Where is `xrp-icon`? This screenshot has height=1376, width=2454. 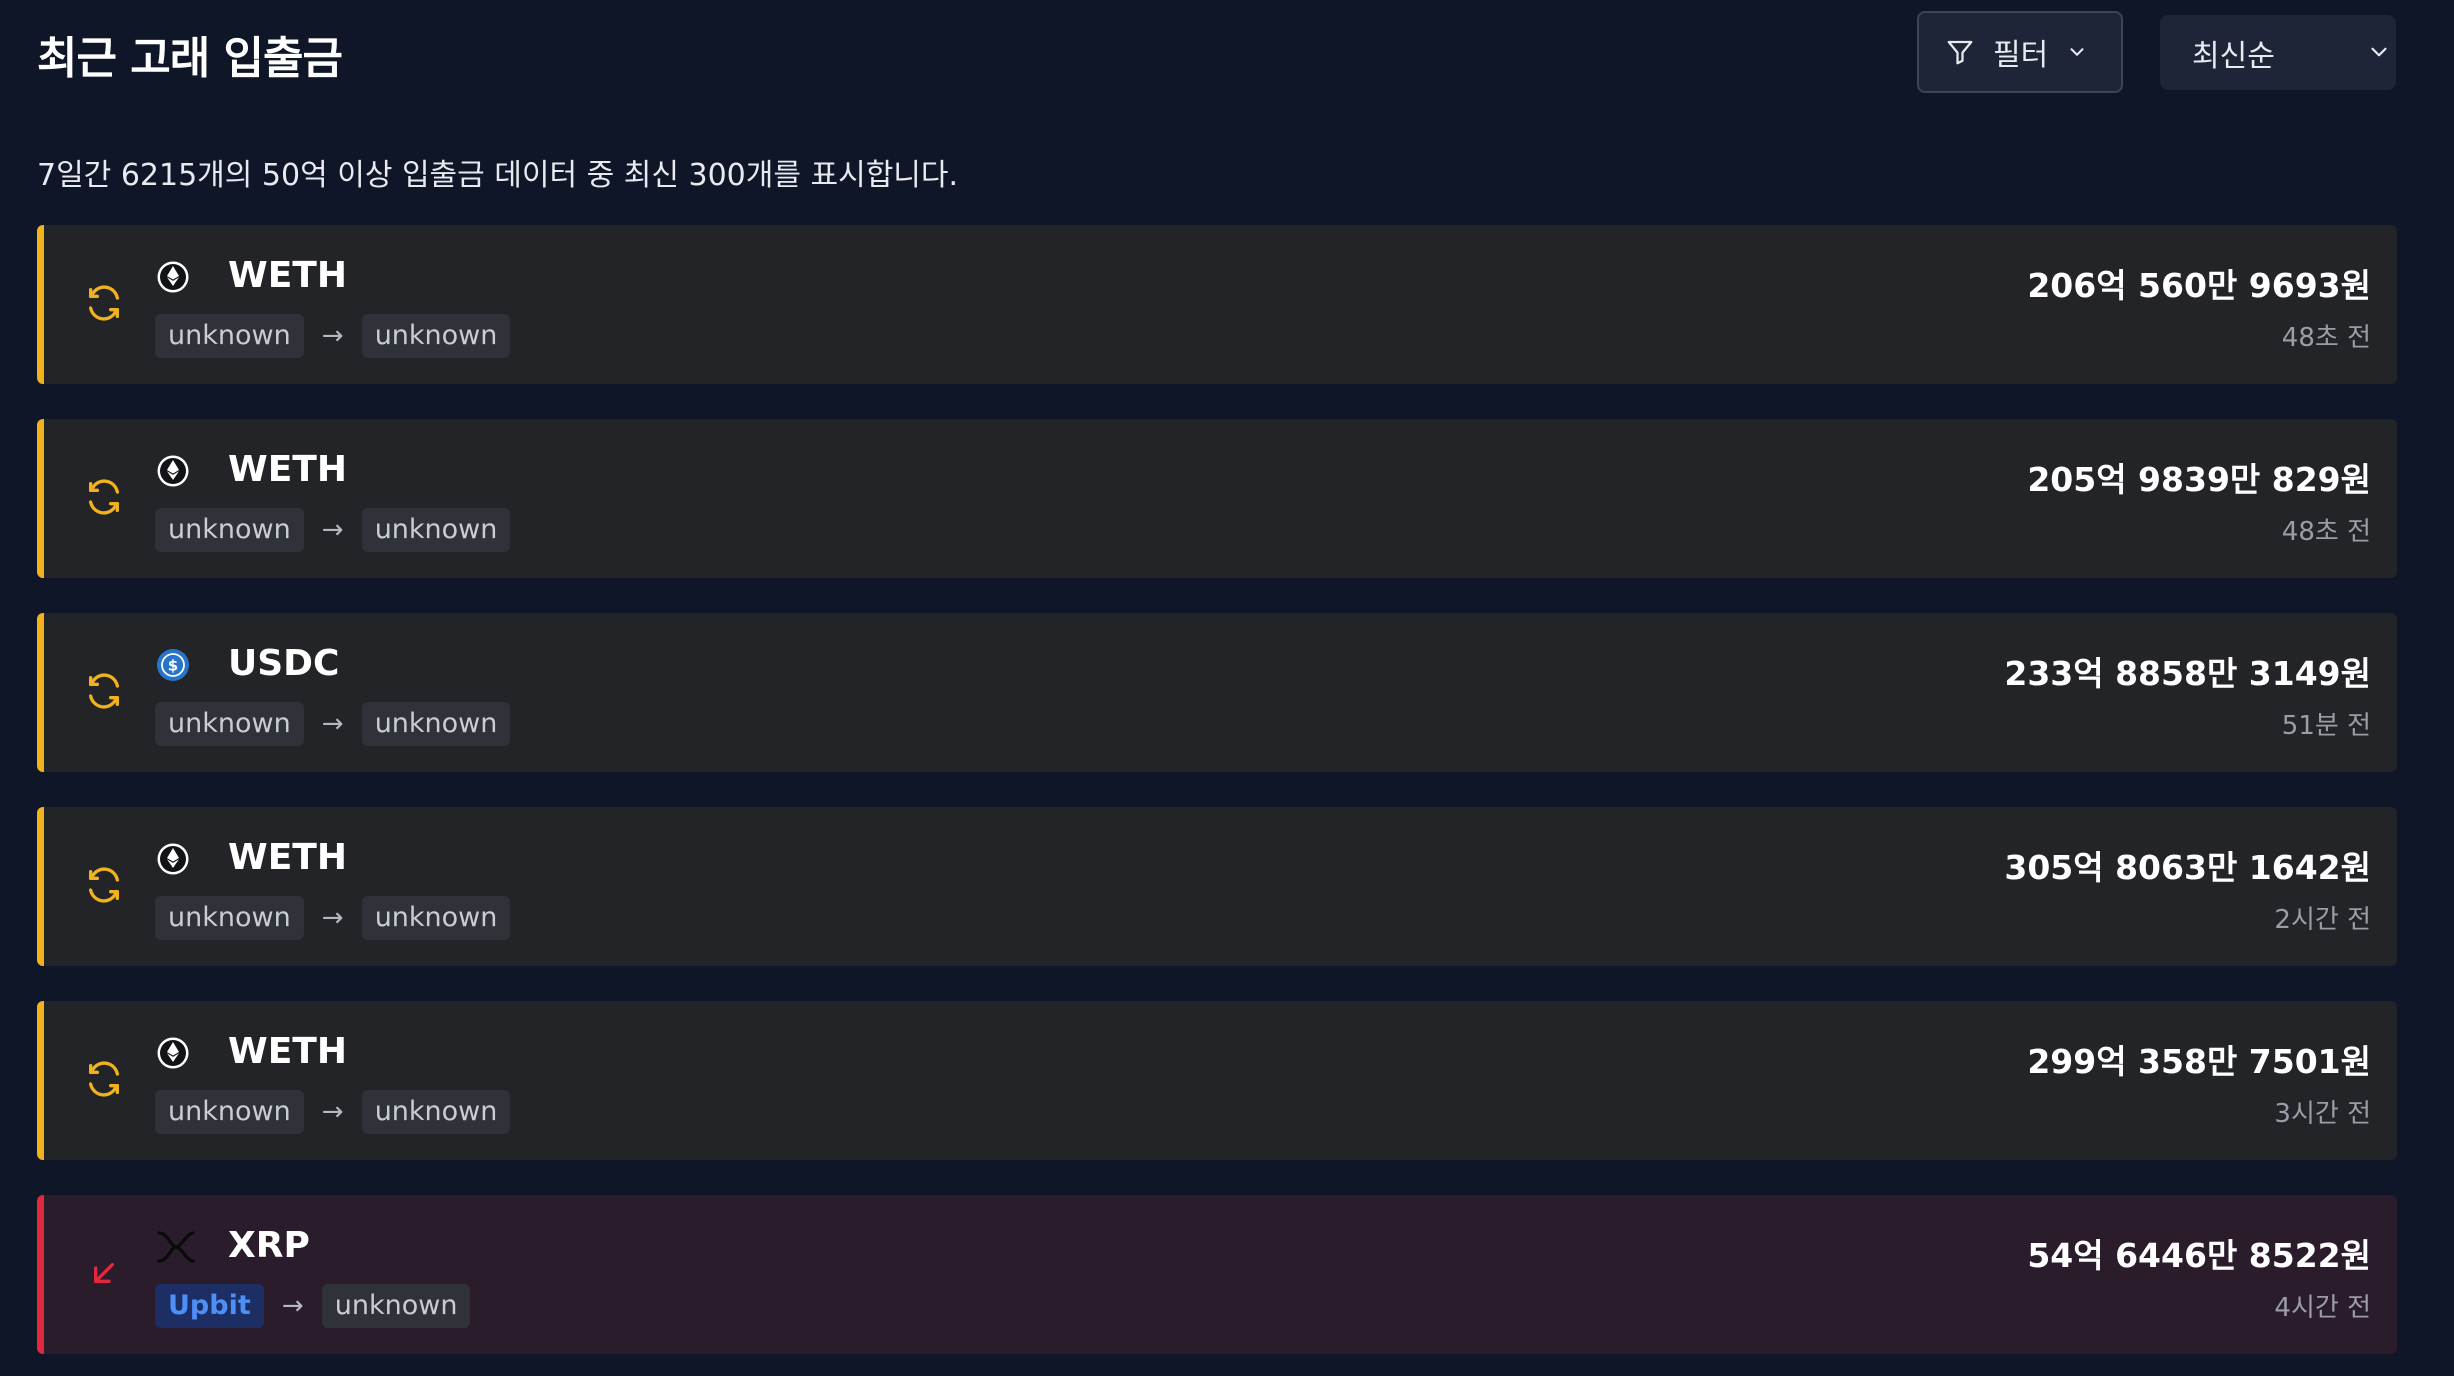 xrp-icon is located at coordinates (175, 1247).